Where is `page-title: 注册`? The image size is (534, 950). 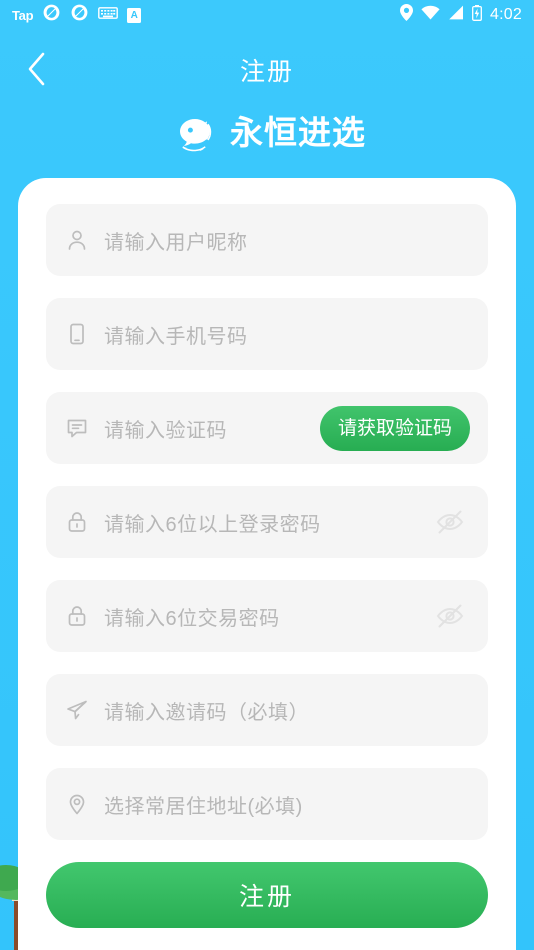
page-title: 注册 is located at coordinates (266, 72).